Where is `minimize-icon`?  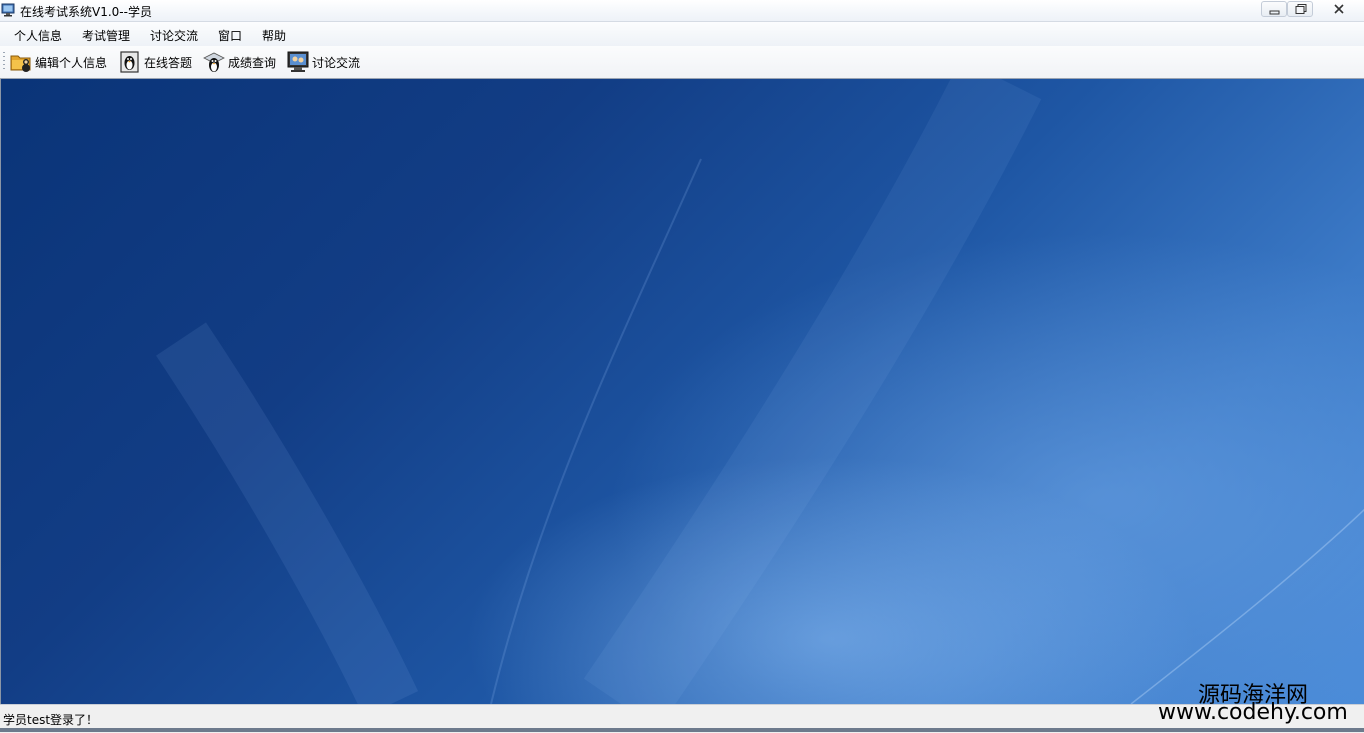
minimize-icon is located at coordinates (1274, 12).